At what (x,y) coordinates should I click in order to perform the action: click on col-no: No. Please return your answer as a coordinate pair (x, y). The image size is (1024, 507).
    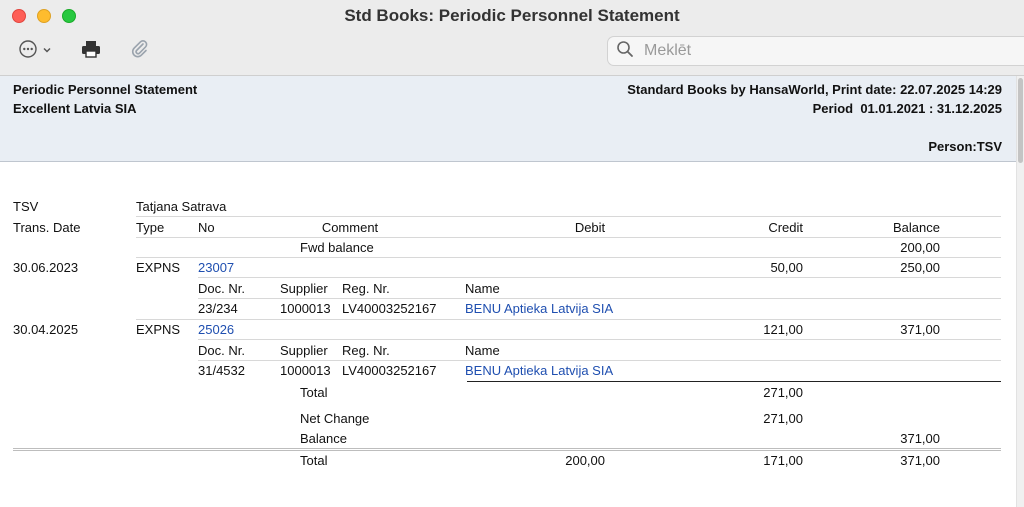
    Looking at the image, I should click on (206, 227).